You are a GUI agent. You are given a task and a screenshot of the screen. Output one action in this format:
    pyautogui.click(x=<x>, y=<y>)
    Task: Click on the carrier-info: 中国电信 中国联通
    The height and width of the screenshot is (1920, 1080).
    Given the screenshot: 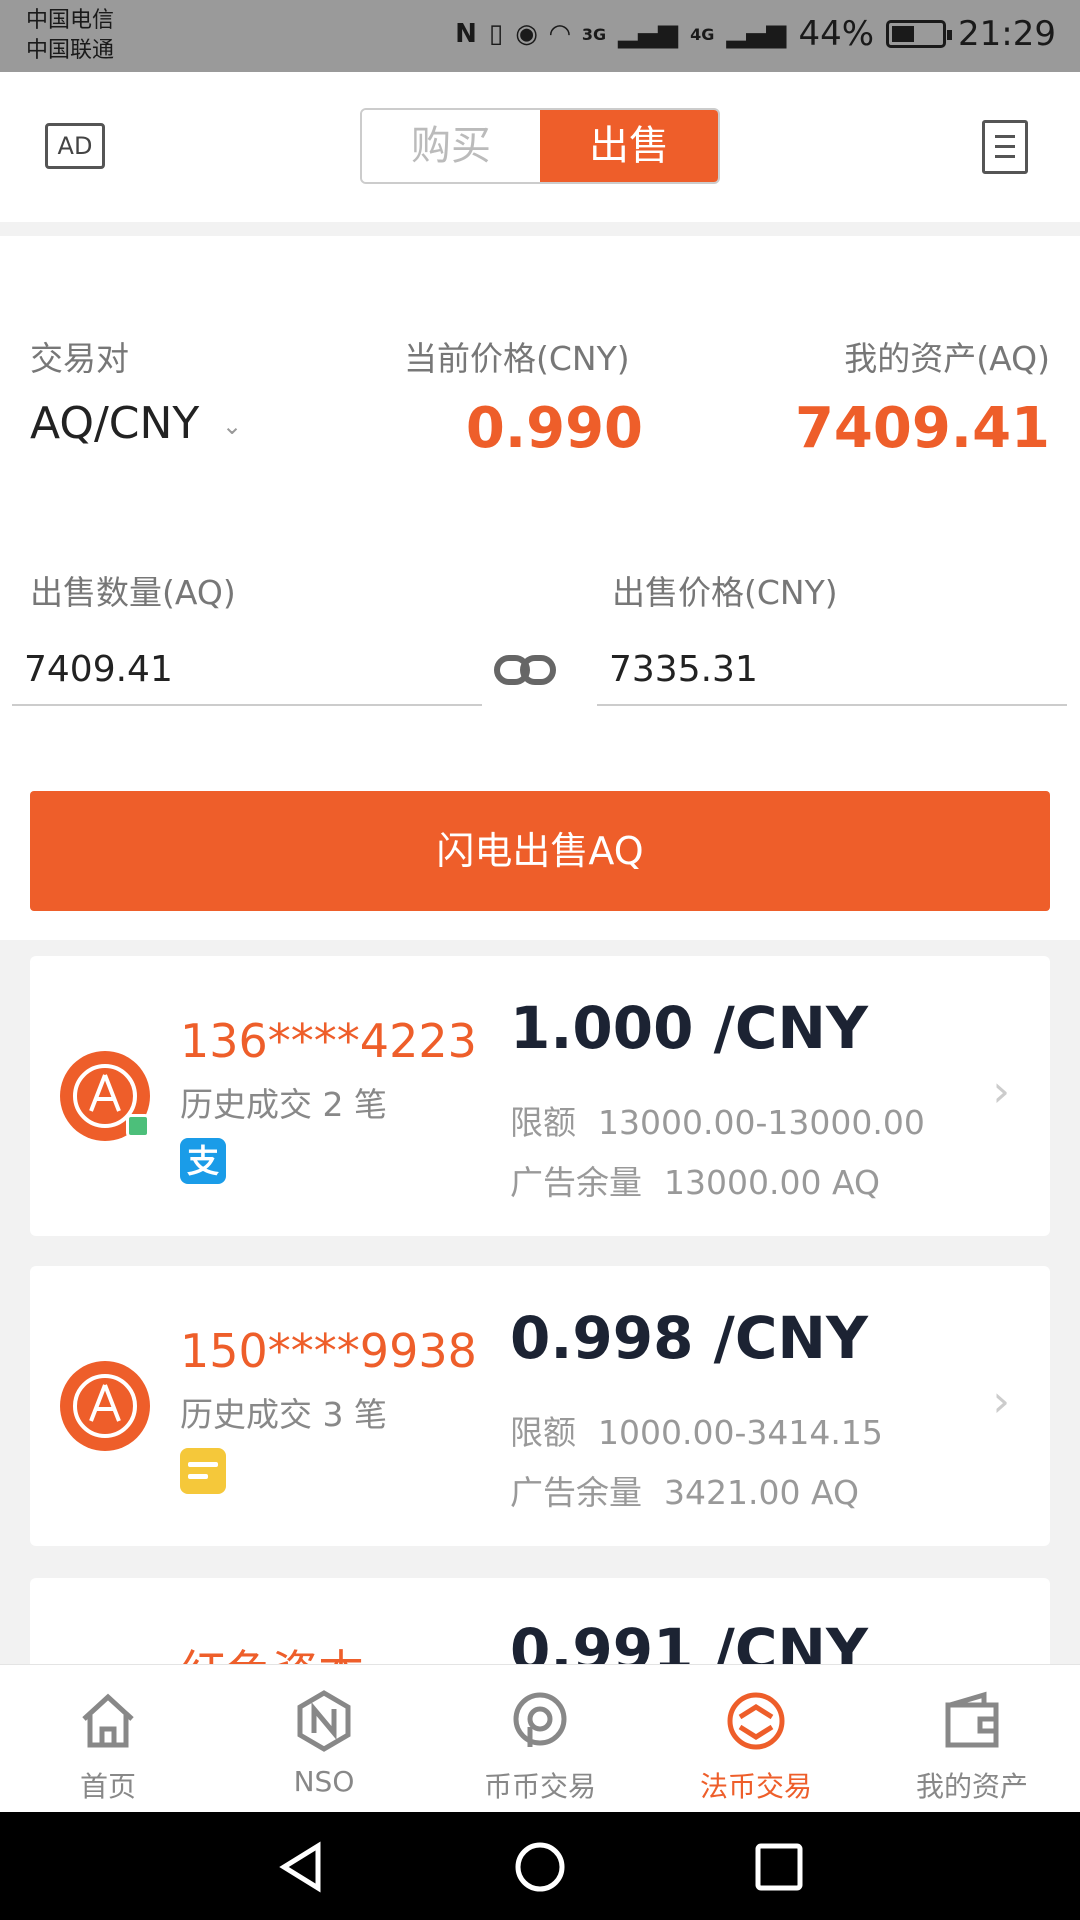 What is the action you would take?
    pyautogui.click(x=70, y=36)
    